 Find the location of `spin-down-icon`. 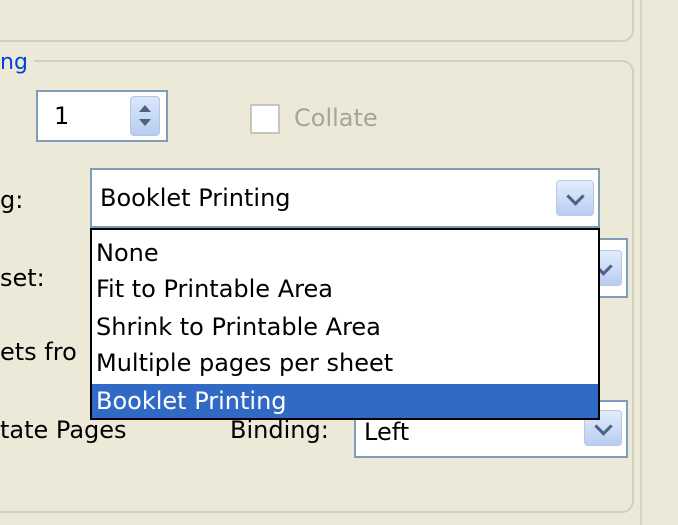

spin-down-icon is located at coordinates (145, 122).